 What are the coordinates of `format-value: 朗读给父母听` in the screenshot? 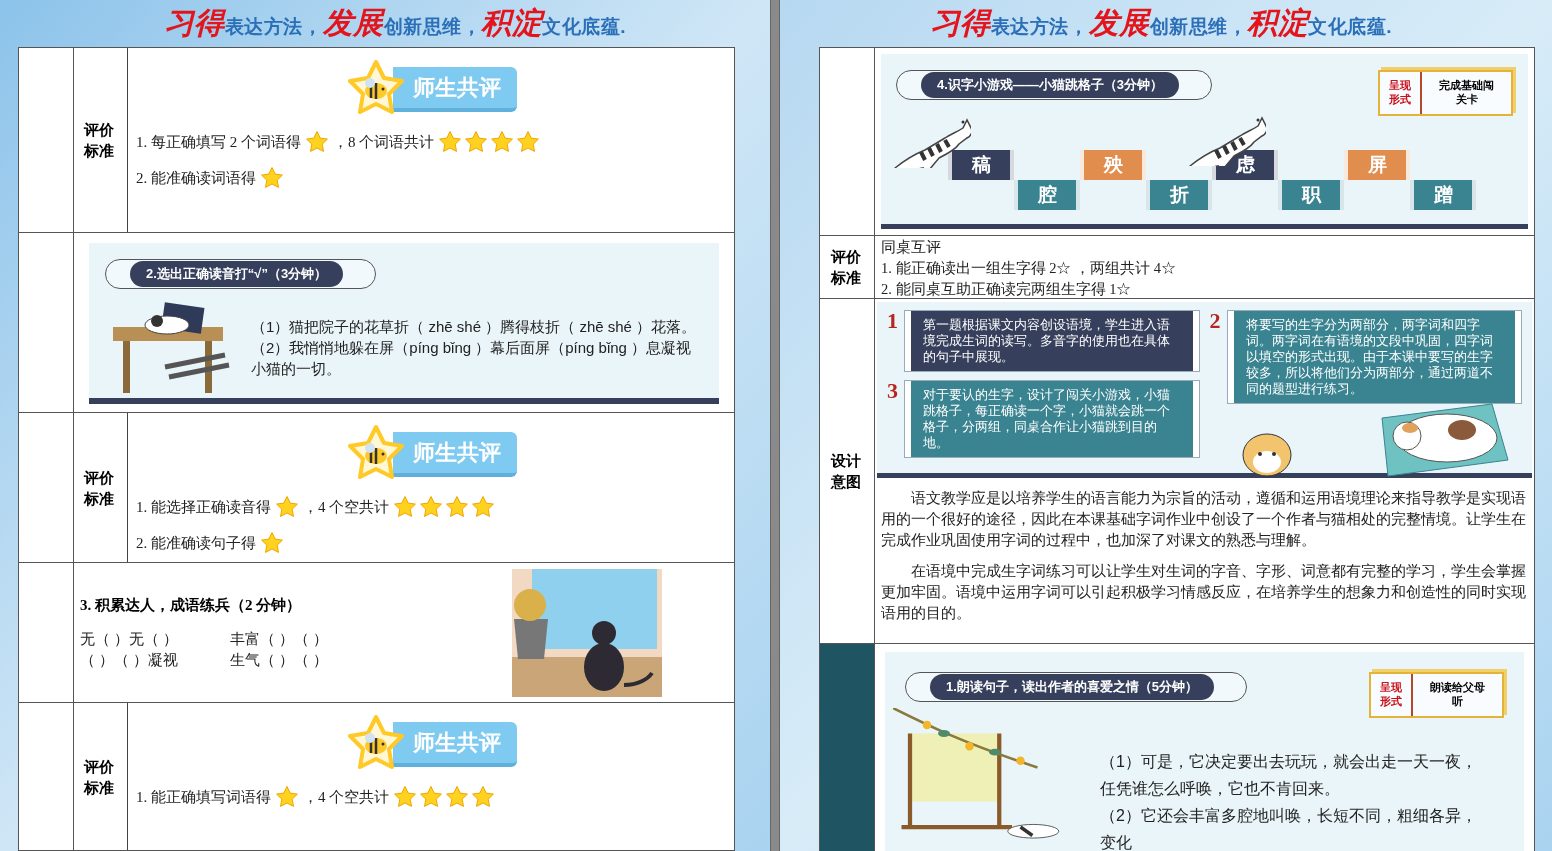 It's located at (1457, 694).